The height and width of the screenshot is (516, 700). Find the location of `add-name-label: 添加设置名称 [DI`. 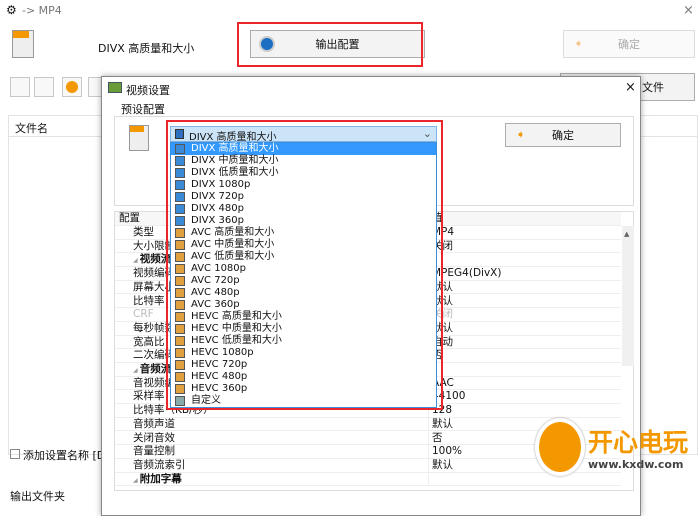

add-name-label: 添加设置名称 [DI is located at coordinates (66, 455).